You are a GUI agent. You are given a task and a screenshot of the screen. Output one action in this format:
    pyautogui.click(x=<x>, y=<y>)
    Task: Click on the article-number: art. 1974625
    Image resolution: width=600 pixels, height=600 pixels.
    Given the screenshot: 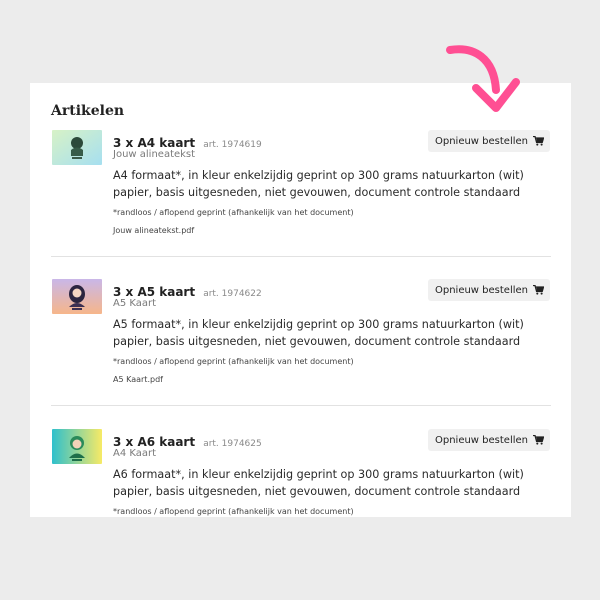 What is the action you would take?
    pyautogui.click(x=232, y=444)
    